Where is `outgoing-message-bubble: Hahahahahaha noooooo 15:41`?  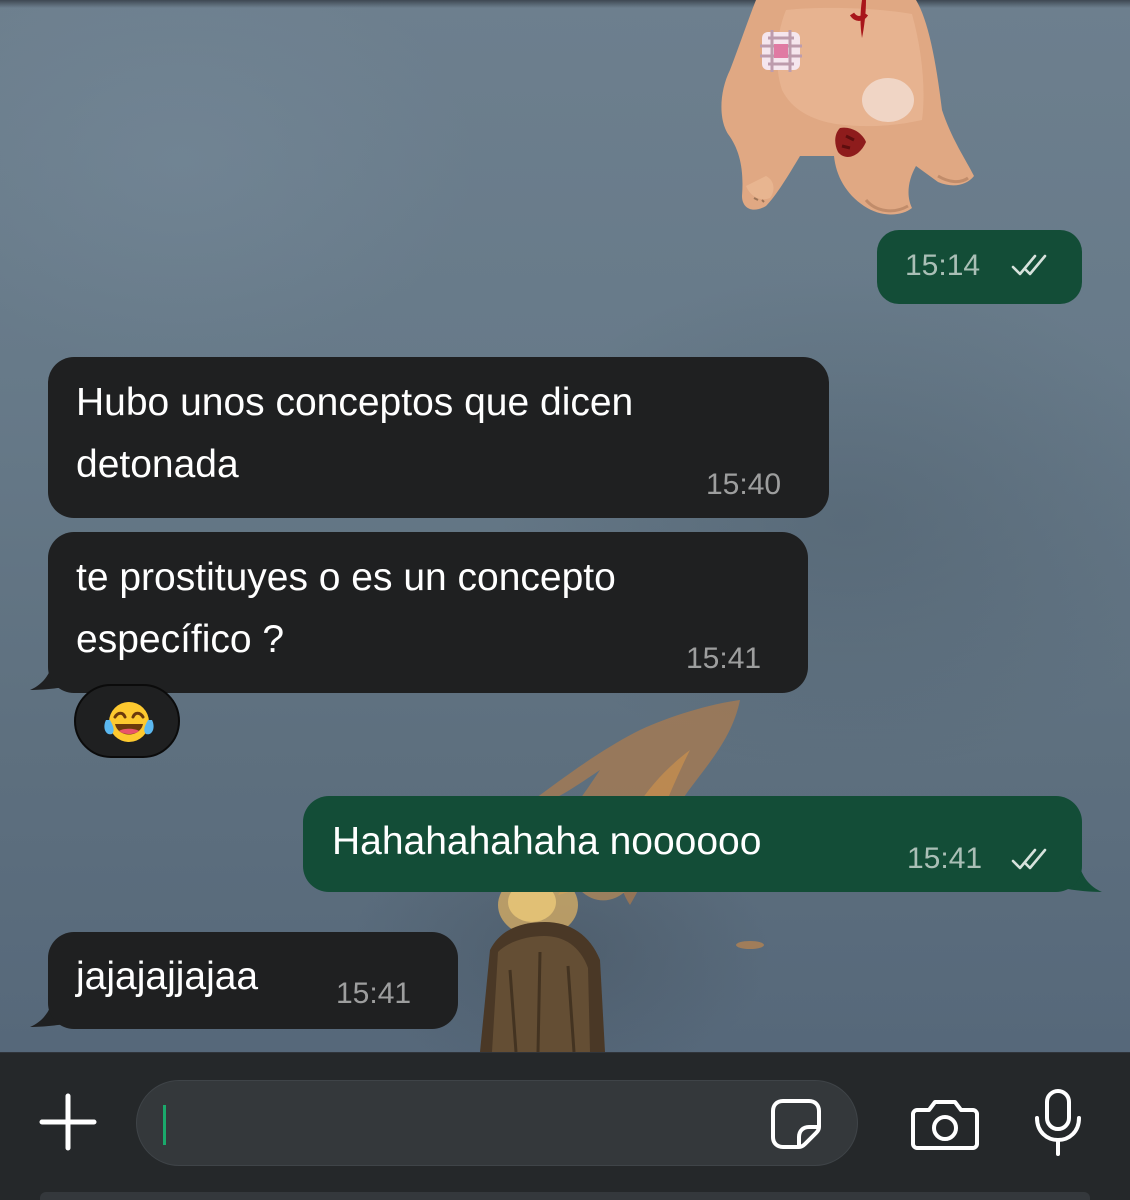
outgoing-message-bubble: Hahahahahaha noooooo 15:41 is located at coordinates (692, 844).